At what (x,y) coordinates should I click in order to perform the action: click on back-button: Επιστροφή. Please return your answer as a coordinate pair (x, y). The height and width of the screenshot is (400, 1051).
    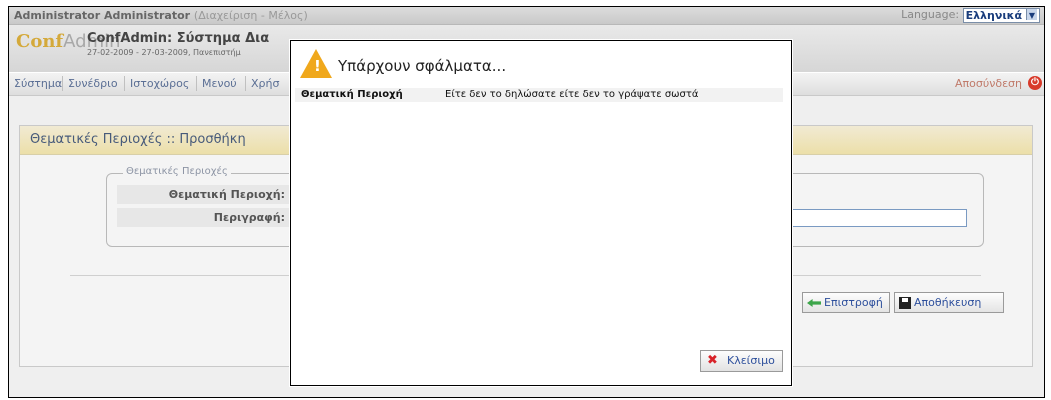
    Looking at the image, I should click on (846, 302).